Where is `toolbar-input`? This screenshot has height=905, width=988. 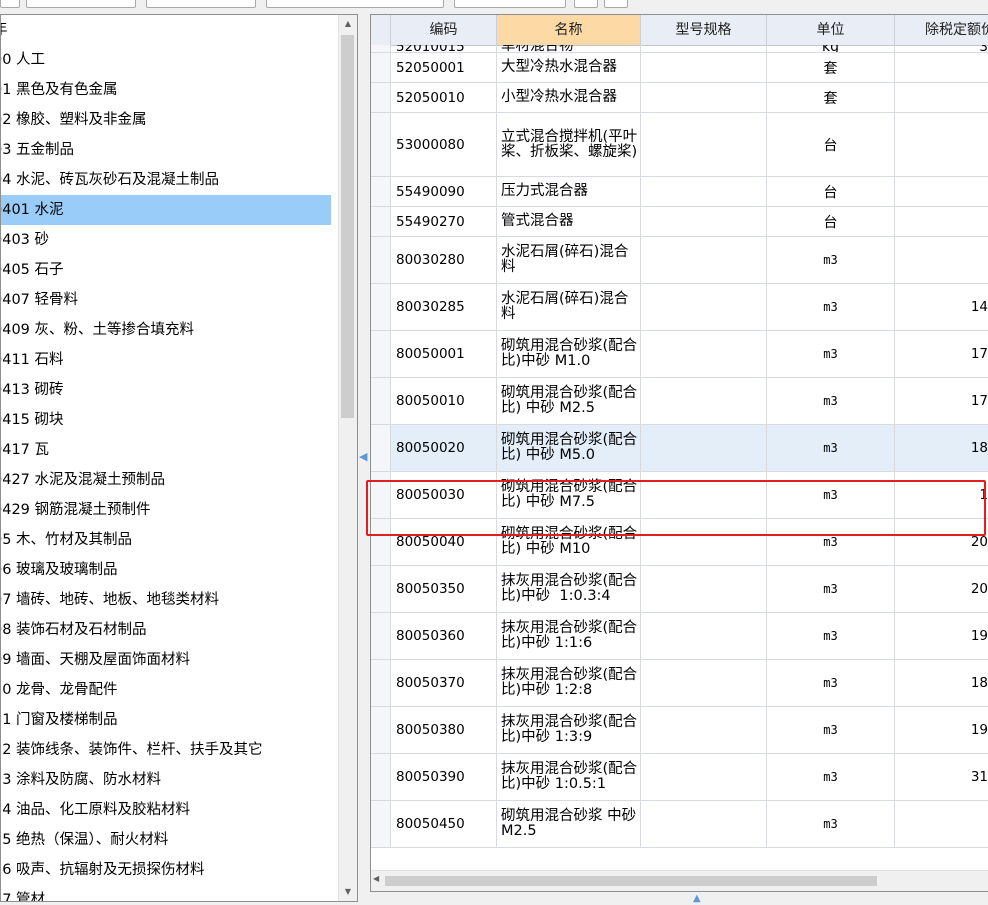 toolbar-input is located at coordinates (510, 4).